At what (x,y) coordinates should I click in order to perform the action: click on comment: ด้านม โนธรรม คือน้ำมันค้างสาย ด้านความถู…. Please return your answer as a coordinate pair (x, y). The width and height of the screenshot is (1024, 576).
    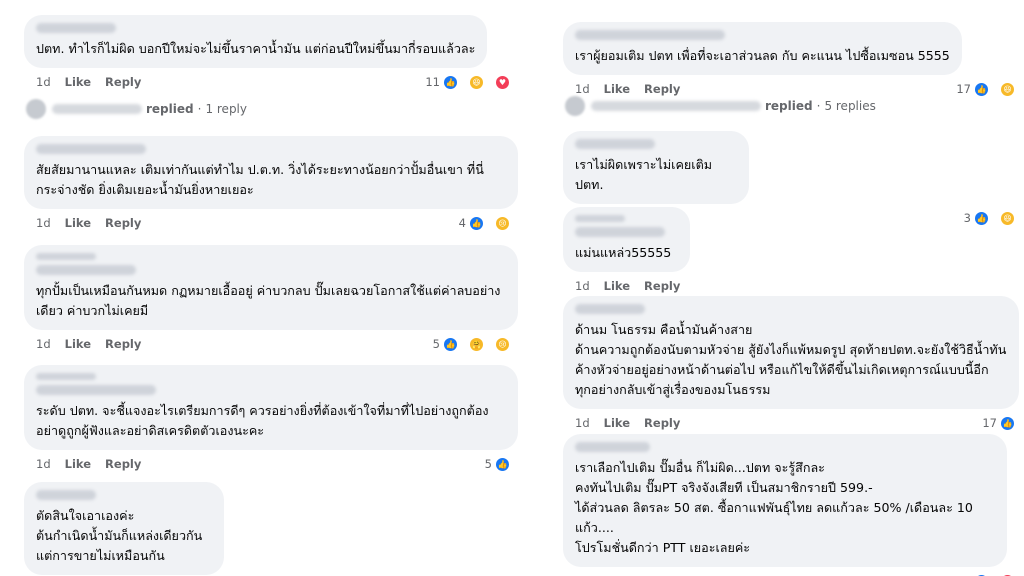
    Looking at the image, I should click on (791, 364).